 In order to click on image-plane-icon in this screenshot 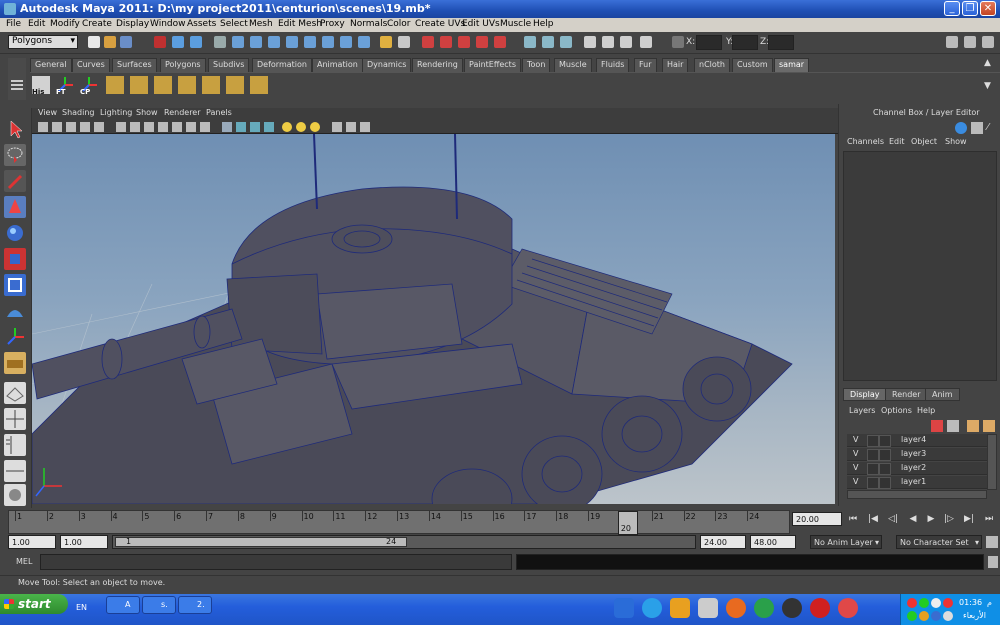, I will do `click(85, 127)`.